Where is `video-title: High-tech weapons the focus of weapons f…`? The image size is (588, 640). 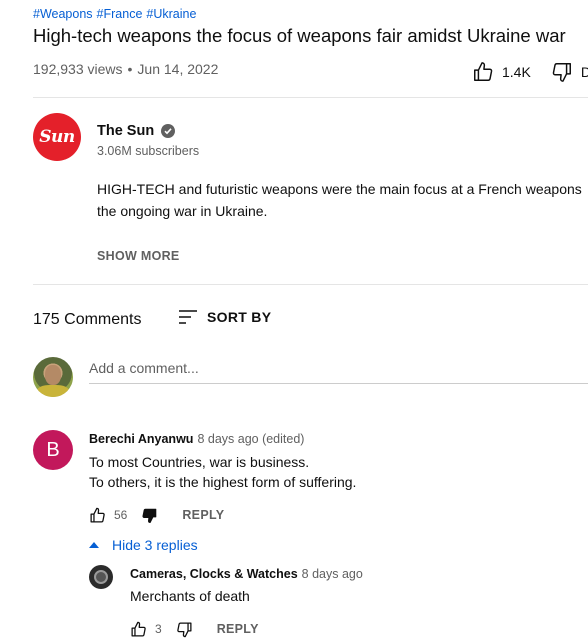 video-title: High-tech weapons the focus of weapons f… is located at coordinates (299, 35).